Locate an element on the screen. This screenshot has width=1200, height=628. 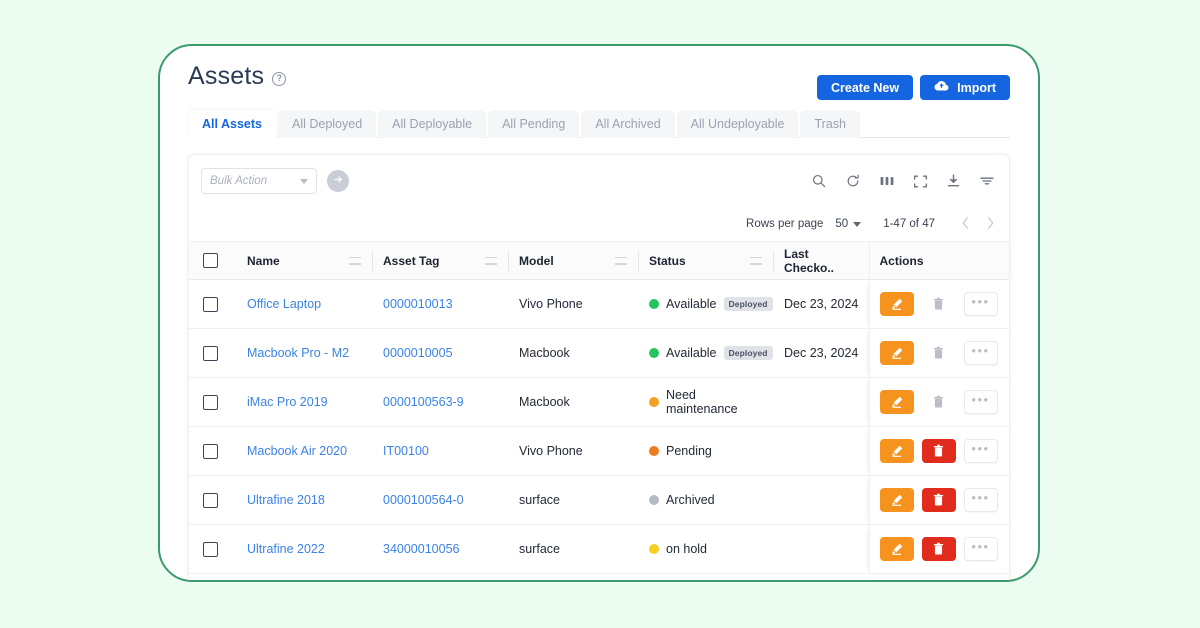
cell-name: Ultrafine 2022 is located at coordinates (305, 549).